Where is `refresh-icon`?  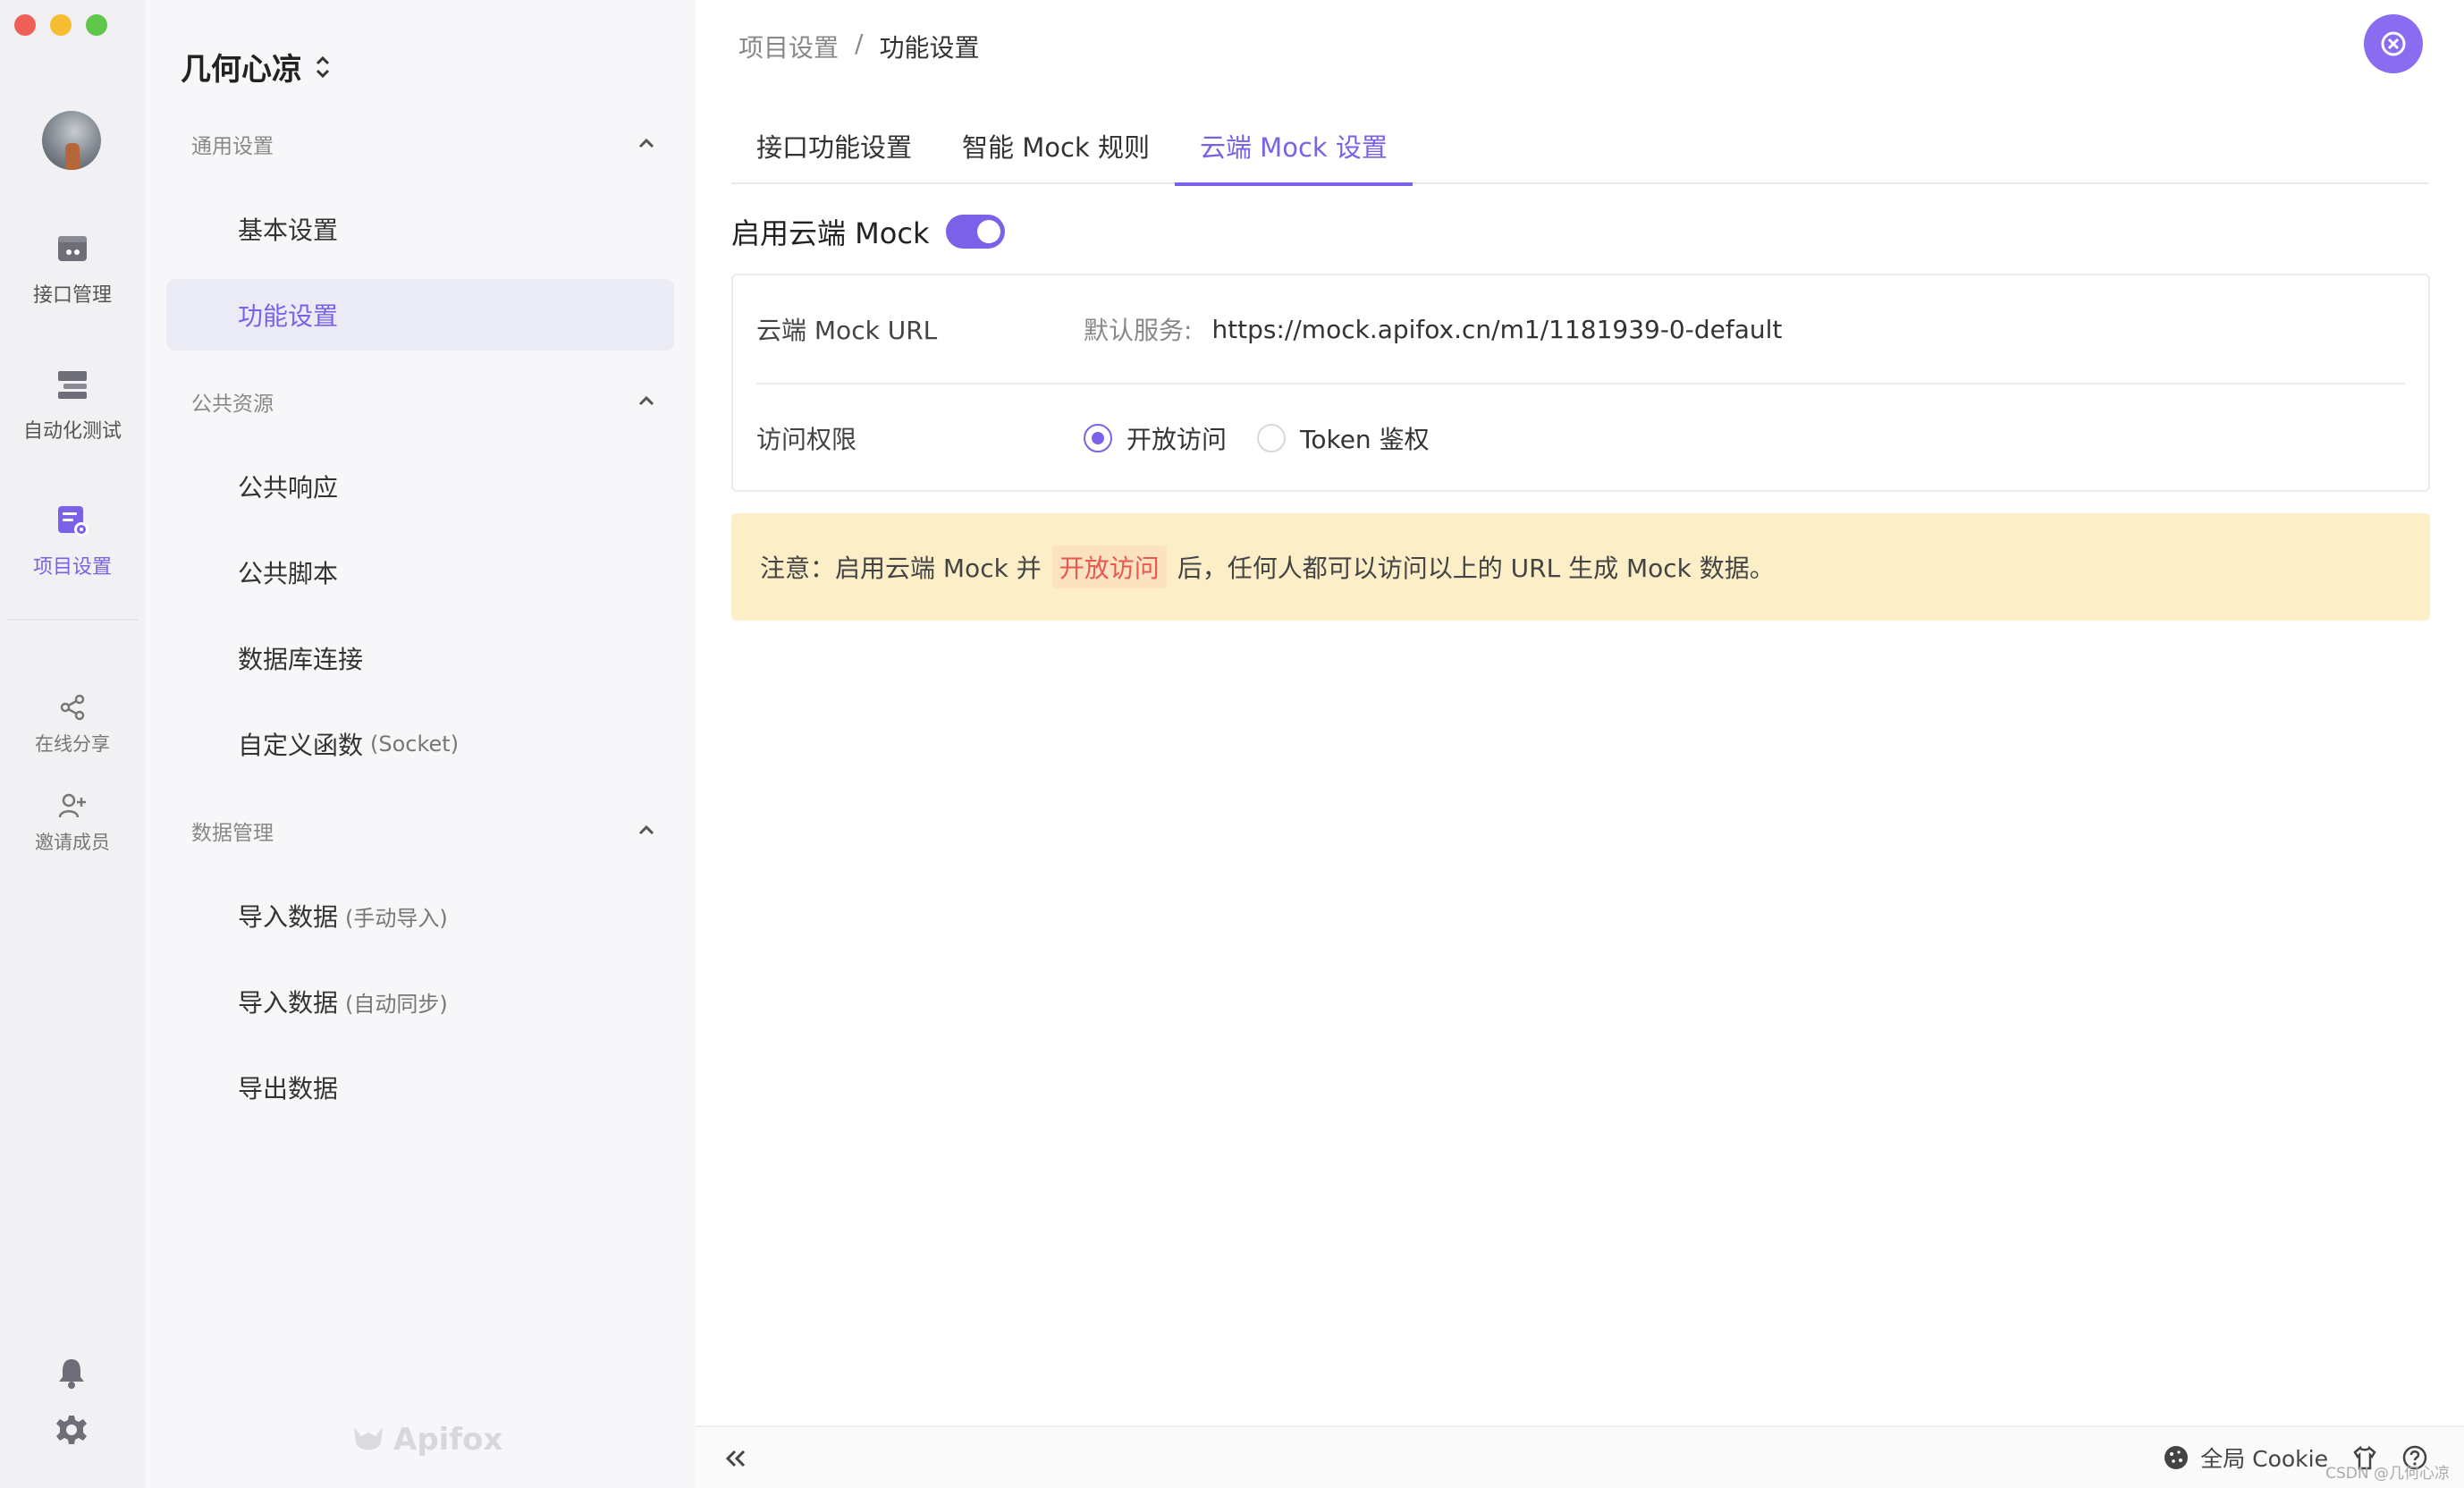
refresh-icon is located at coordinates (2393, 43).